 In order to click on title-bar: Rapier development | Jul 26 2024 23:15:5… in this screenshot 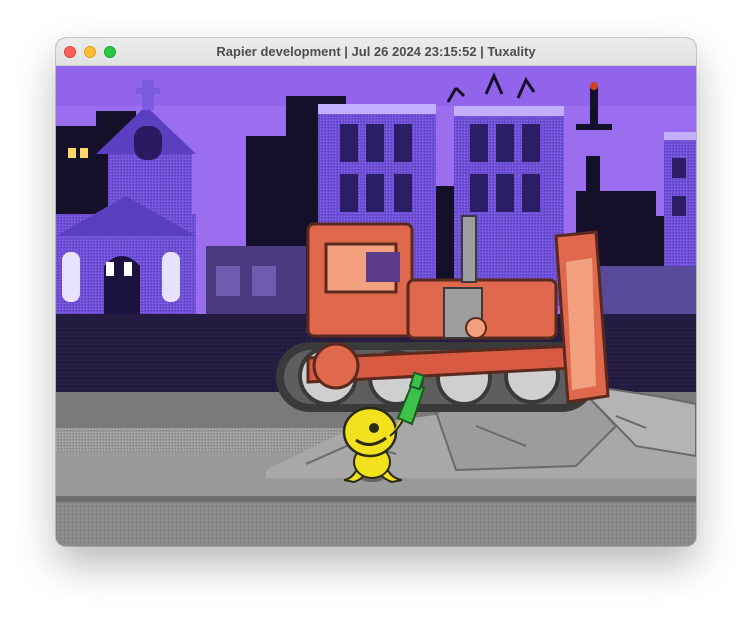, I will do `click(376, 52)`.